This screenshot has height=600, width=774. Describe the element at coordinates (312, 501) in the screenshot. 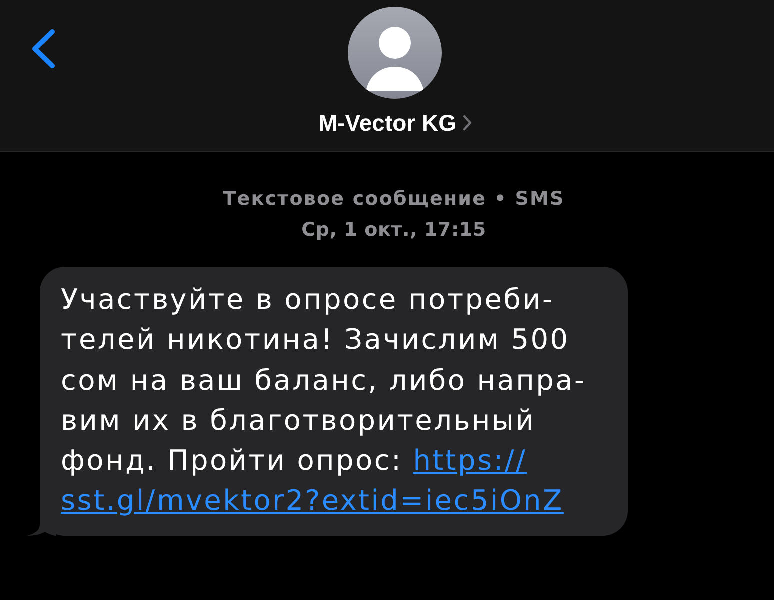

I see `link: sst.gl/mvektor2?extid=iec5iOnZ` at that location.